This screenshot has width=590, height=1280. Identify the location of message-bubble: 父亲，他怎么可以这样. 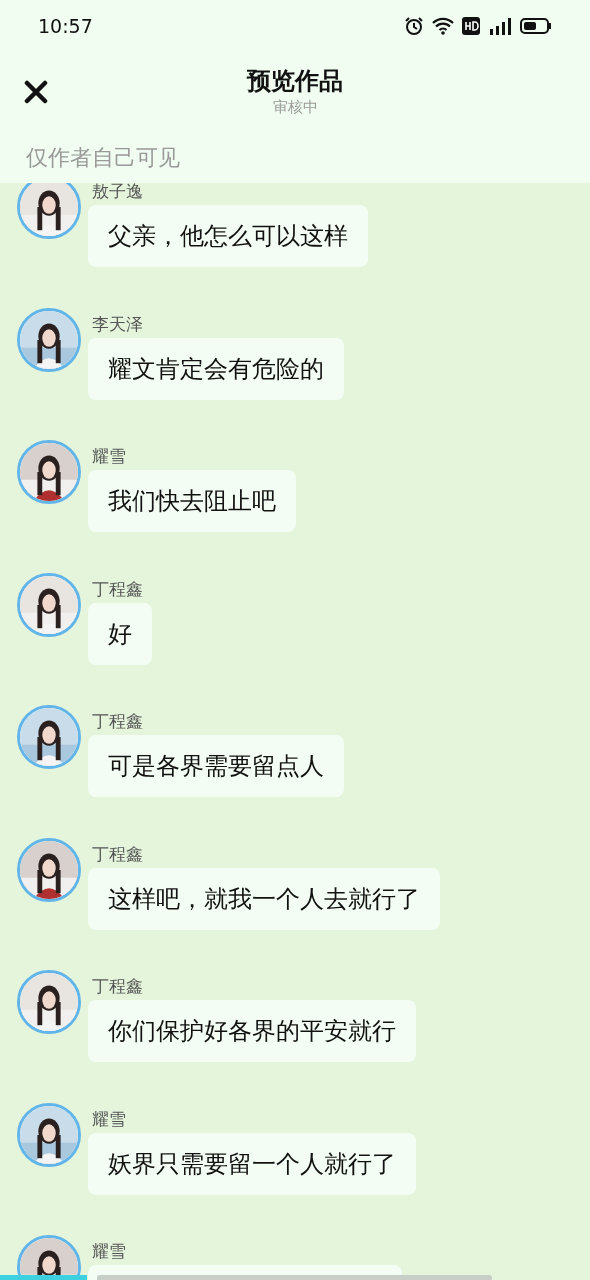
(228, 236).